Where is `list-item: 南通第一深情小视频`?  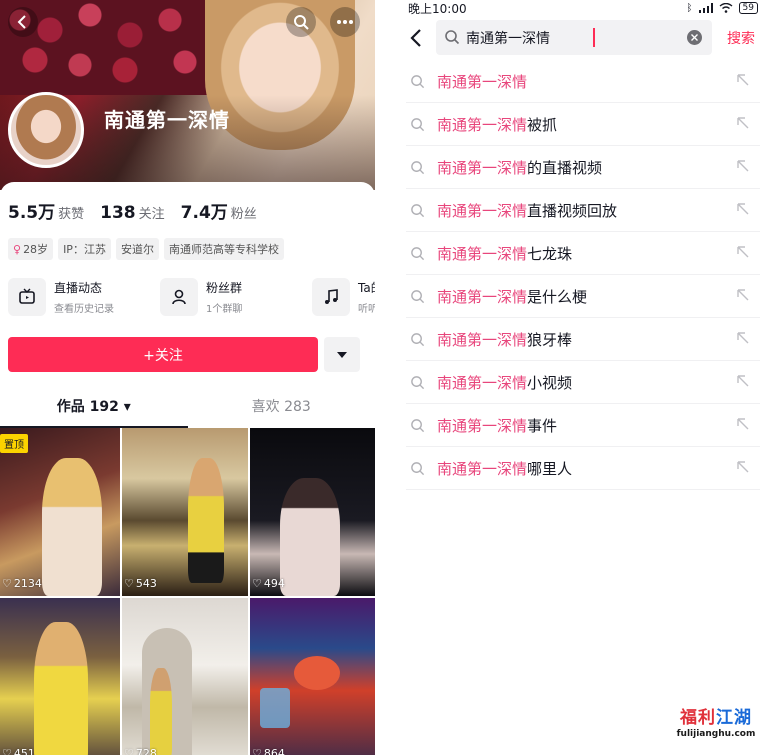
list-item: 南通第一深情小视频 is located at coordinates (583, 382).